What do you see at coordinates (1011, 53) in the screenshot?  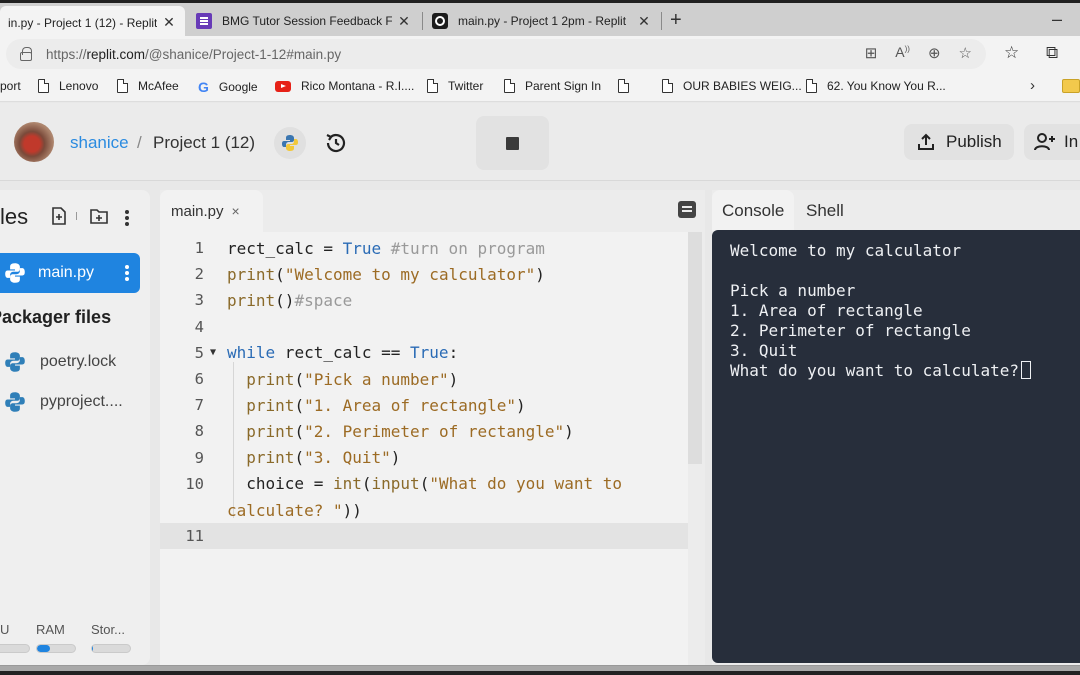 I see `favorites-icon: ☆` at bounding box center [1011, 53].